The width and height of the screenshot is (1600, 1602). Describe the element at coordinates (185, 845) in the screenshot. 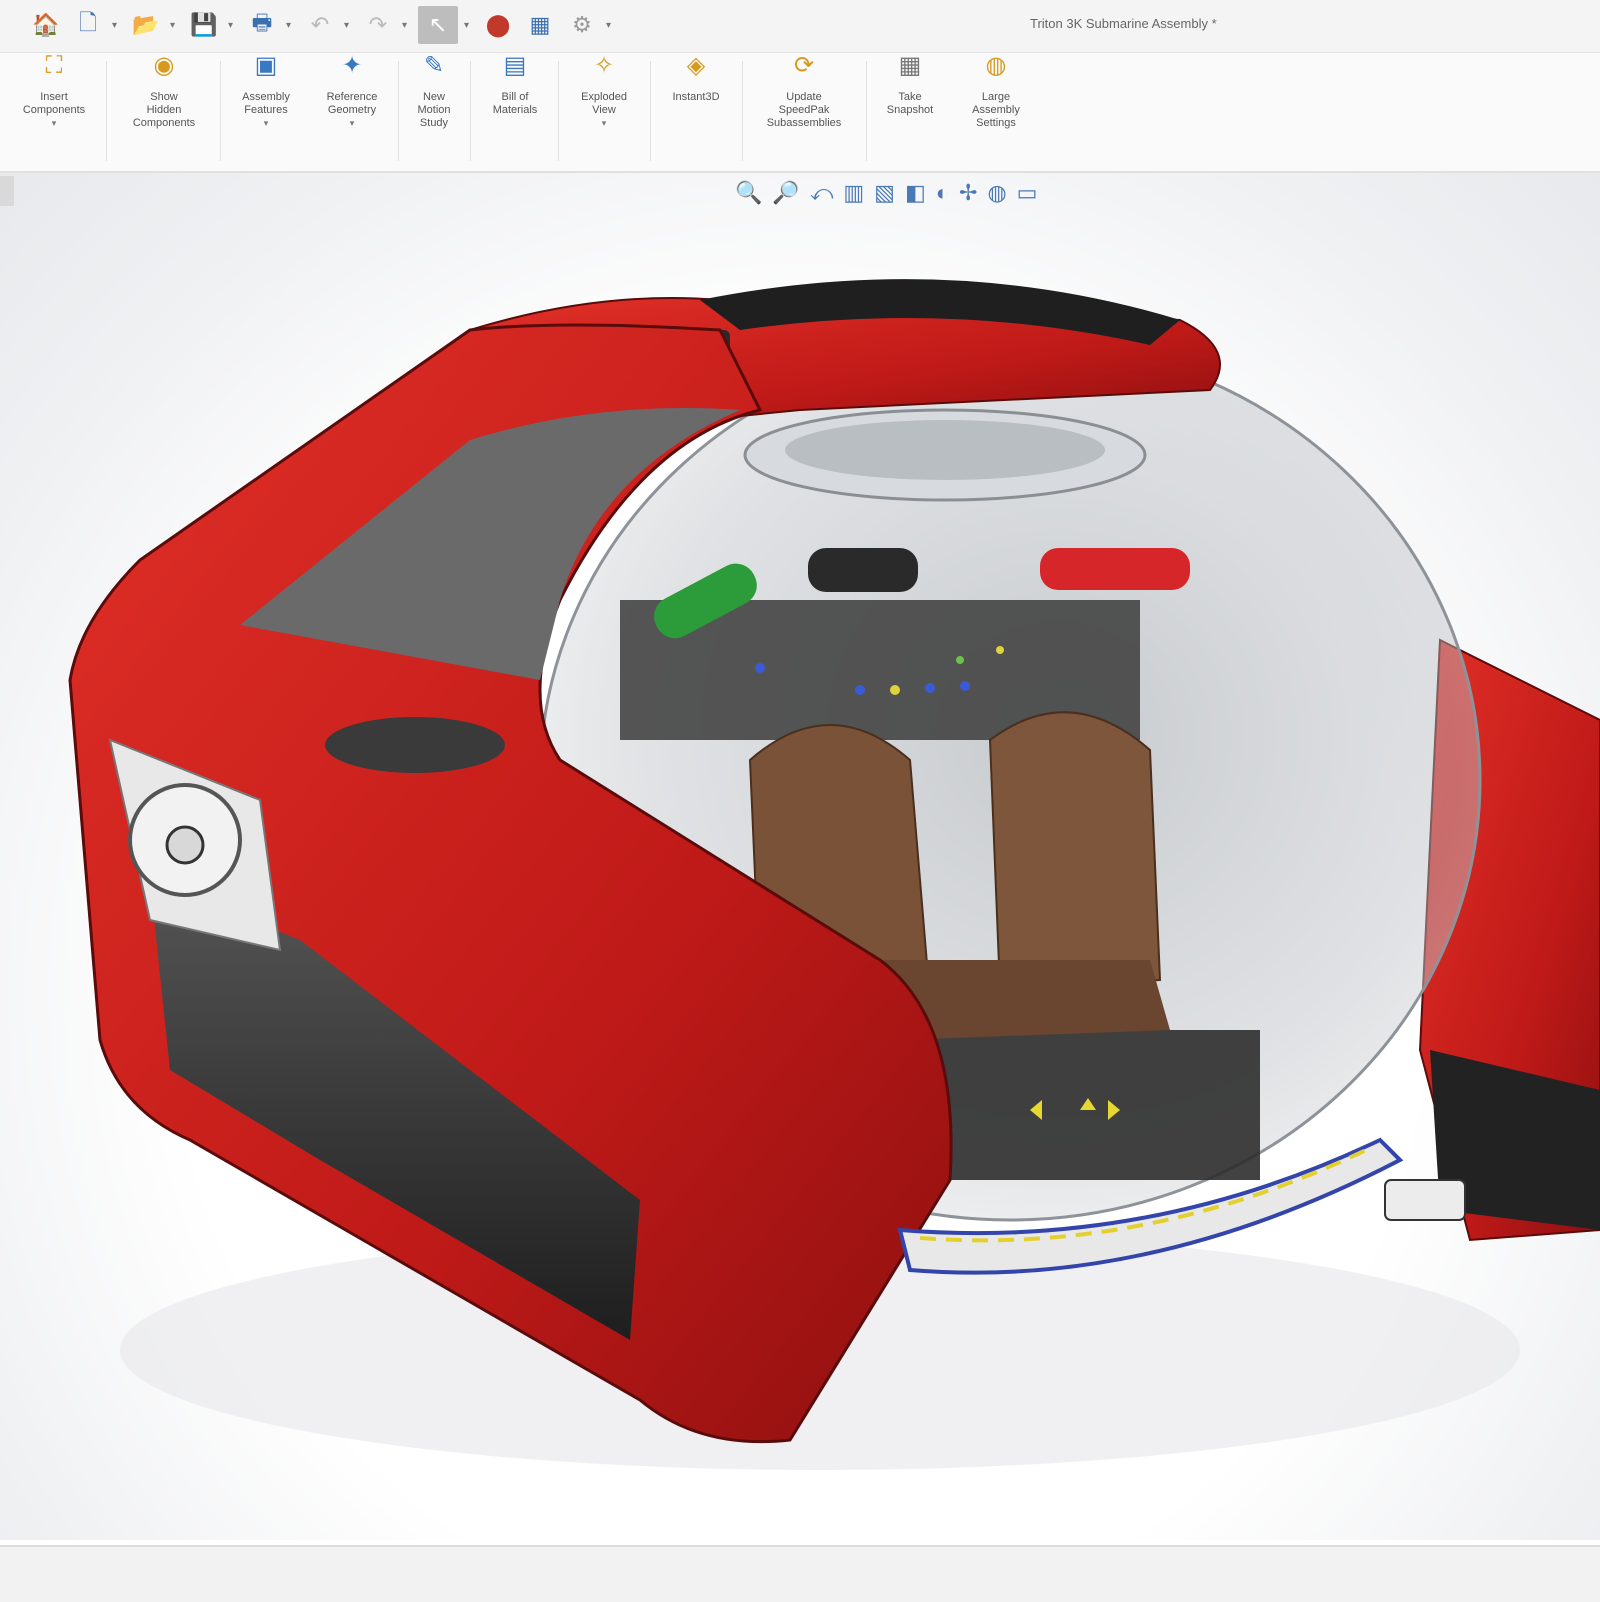

I see `thruster-hub` at that location.